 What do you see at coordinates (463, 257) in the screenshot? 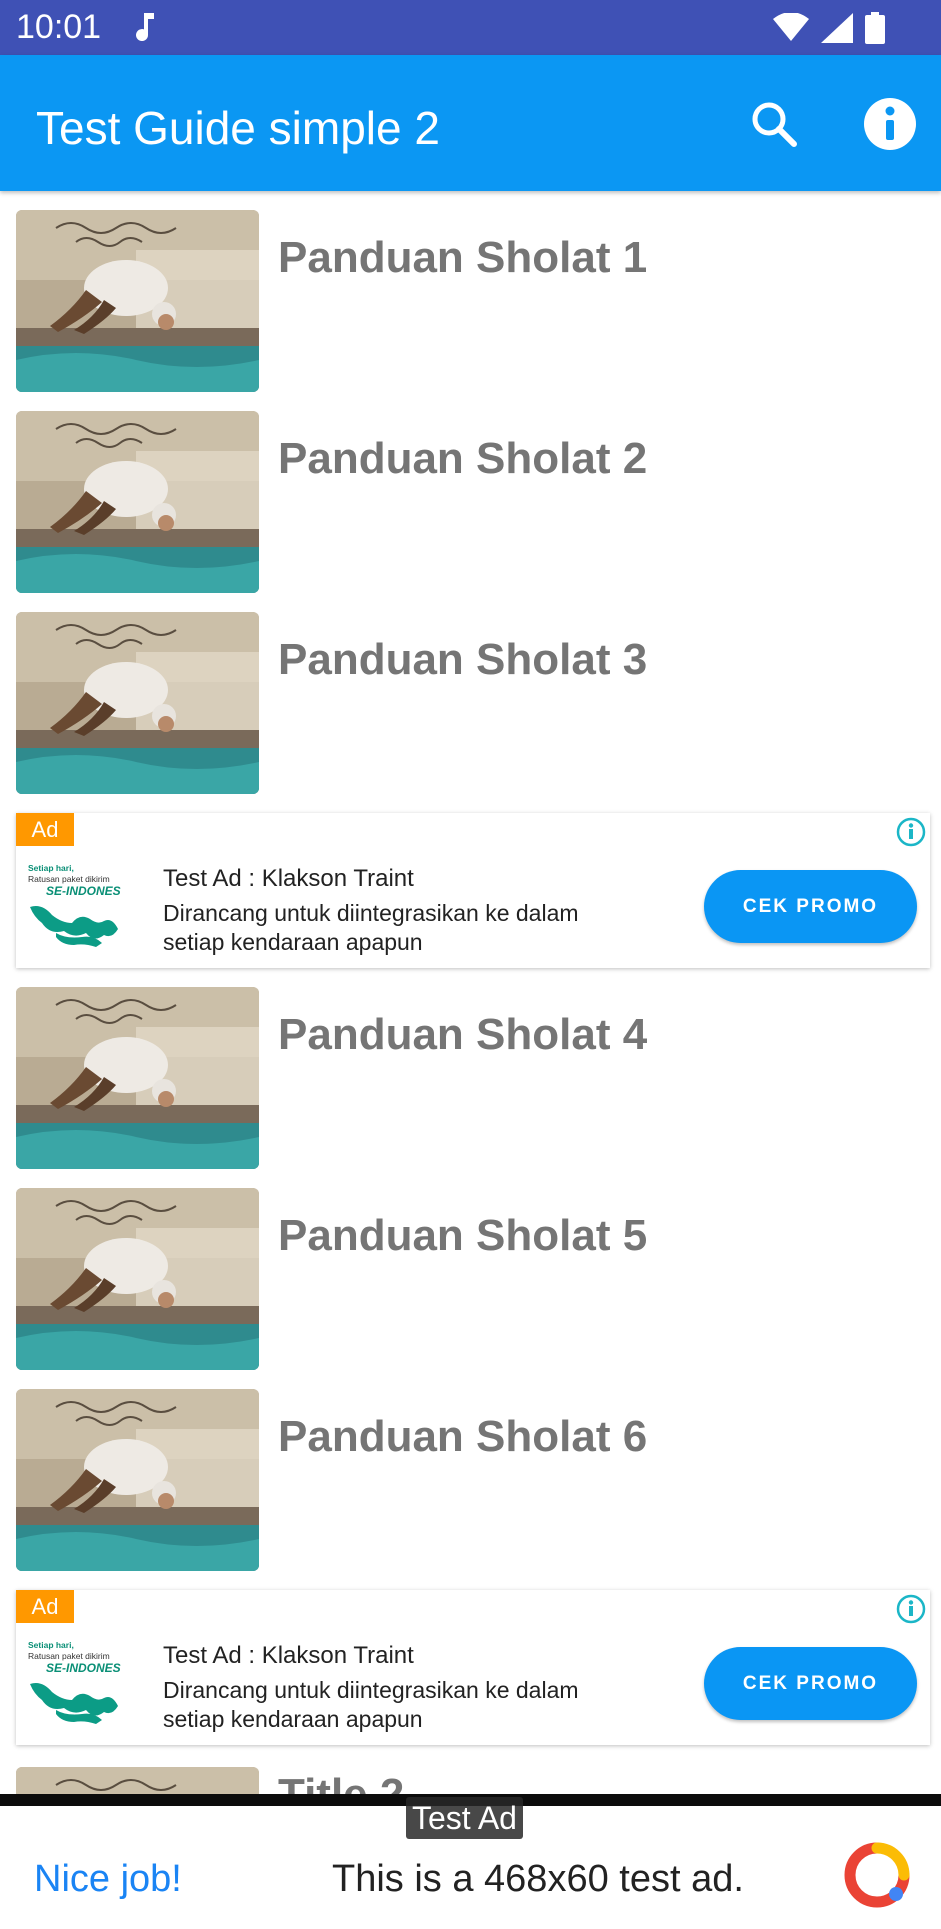
I see `list-item-title: Panduan Sholat 1` at bounding box center [463, 257].